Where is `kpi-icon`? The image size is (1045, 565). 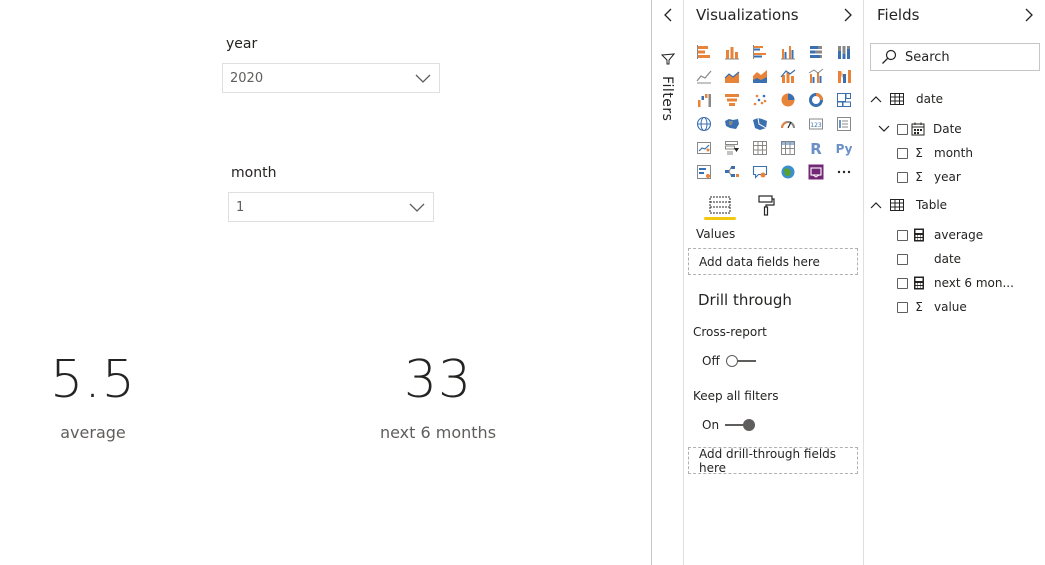
kpi-icon is located at coordinates (704, 148).